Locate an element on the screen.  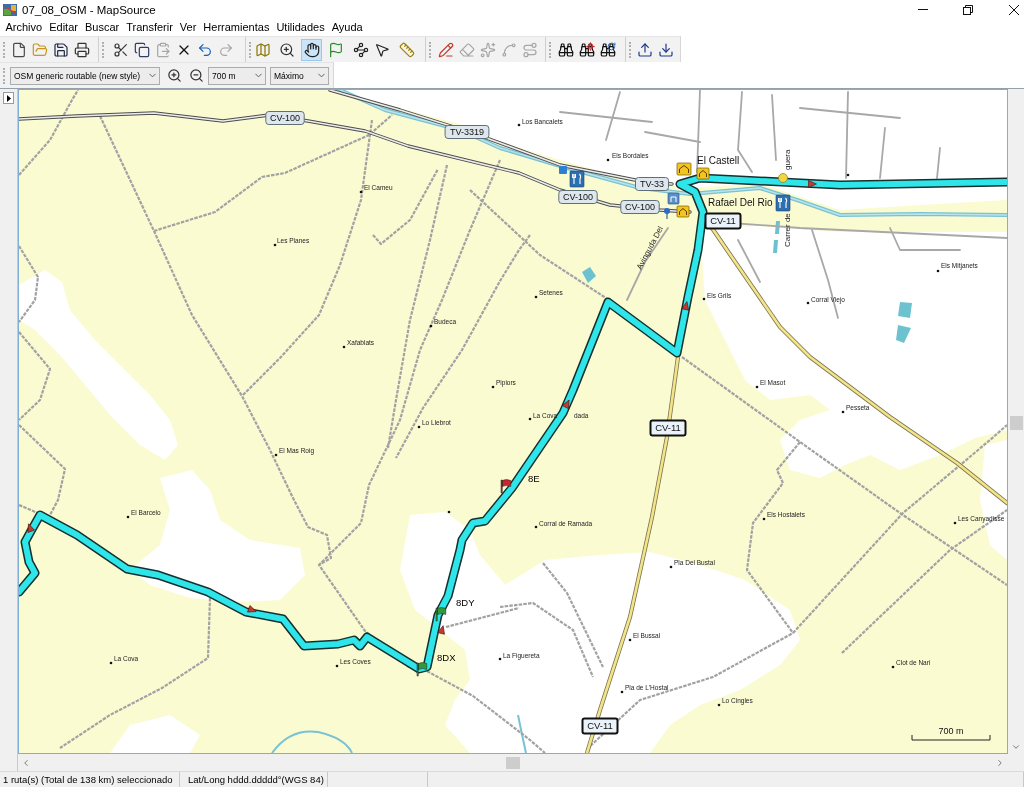
pencil-icon is located at coordinates (445, 49).